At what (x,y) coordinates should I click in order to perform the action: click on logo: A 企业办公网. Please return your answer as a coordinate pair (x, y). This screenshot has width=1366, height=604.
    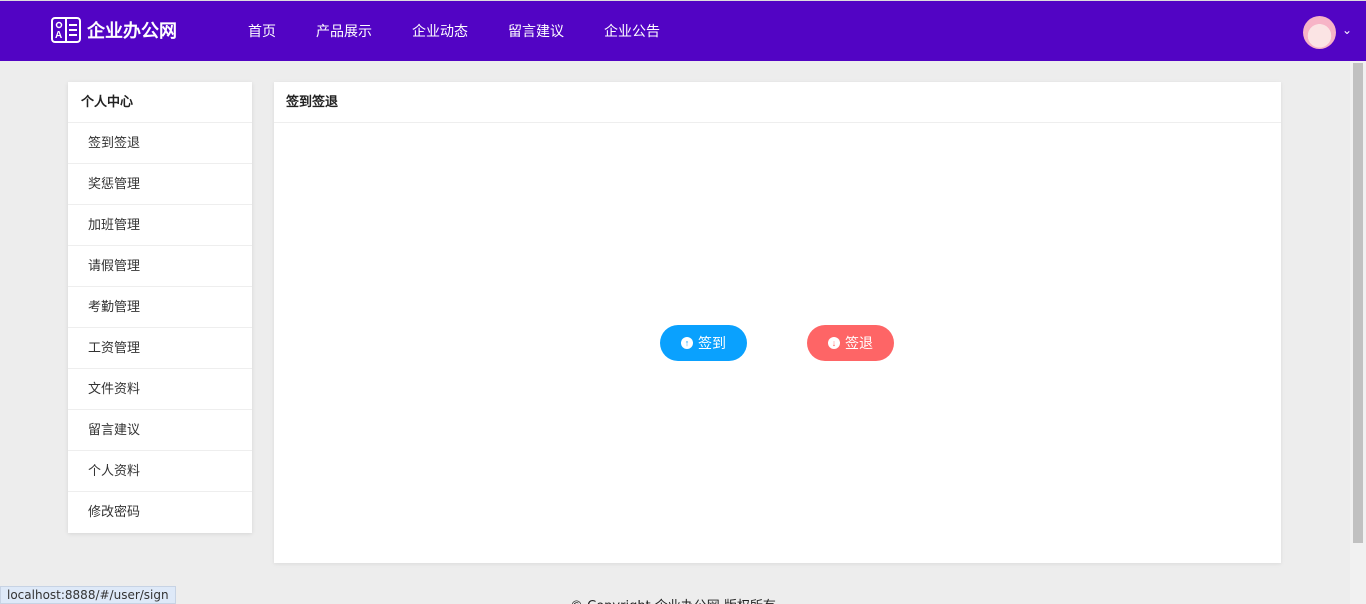
    Looking at the image, I should click on (114, 30).